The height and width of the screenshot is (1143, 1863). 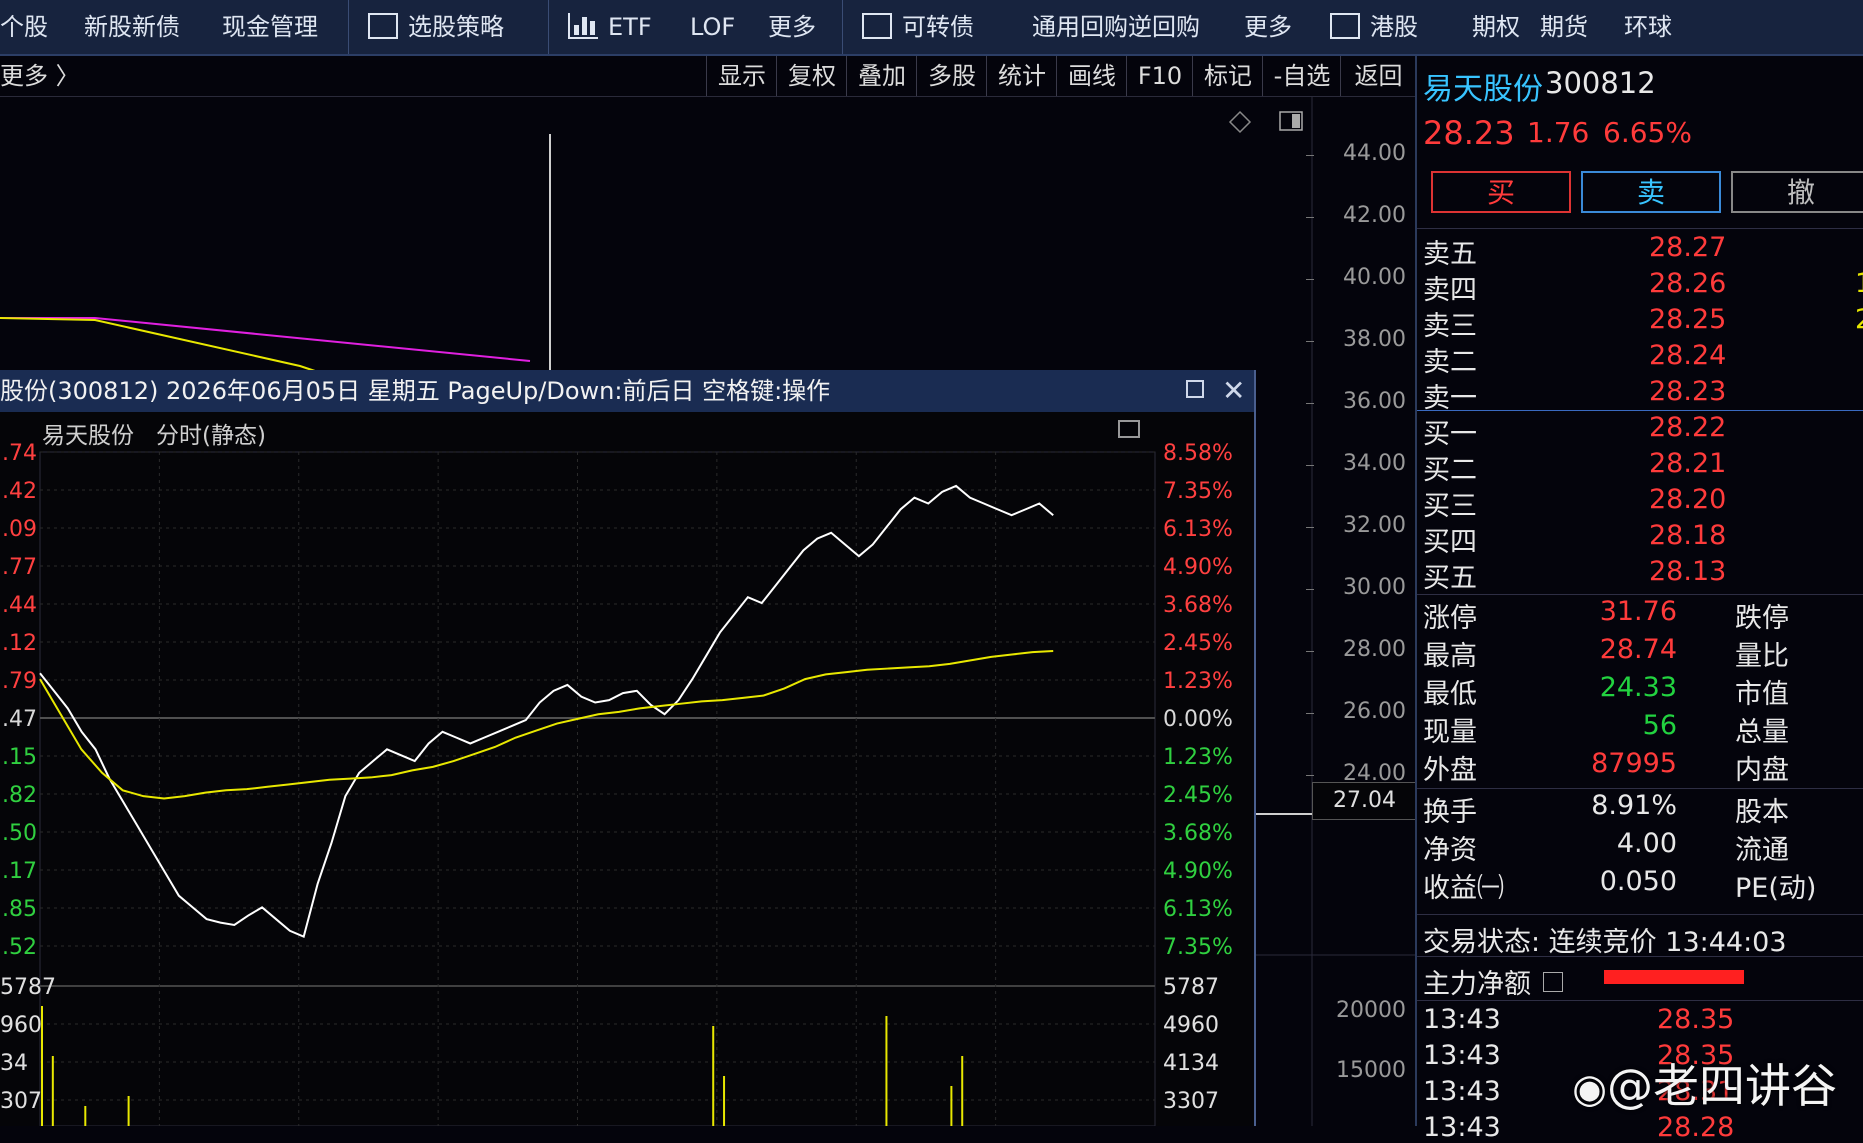 What do you see at coordinates (1859, 283) in the screenshot?
I see `ask-level-volume: 1` at bounding box center [1859, 283].